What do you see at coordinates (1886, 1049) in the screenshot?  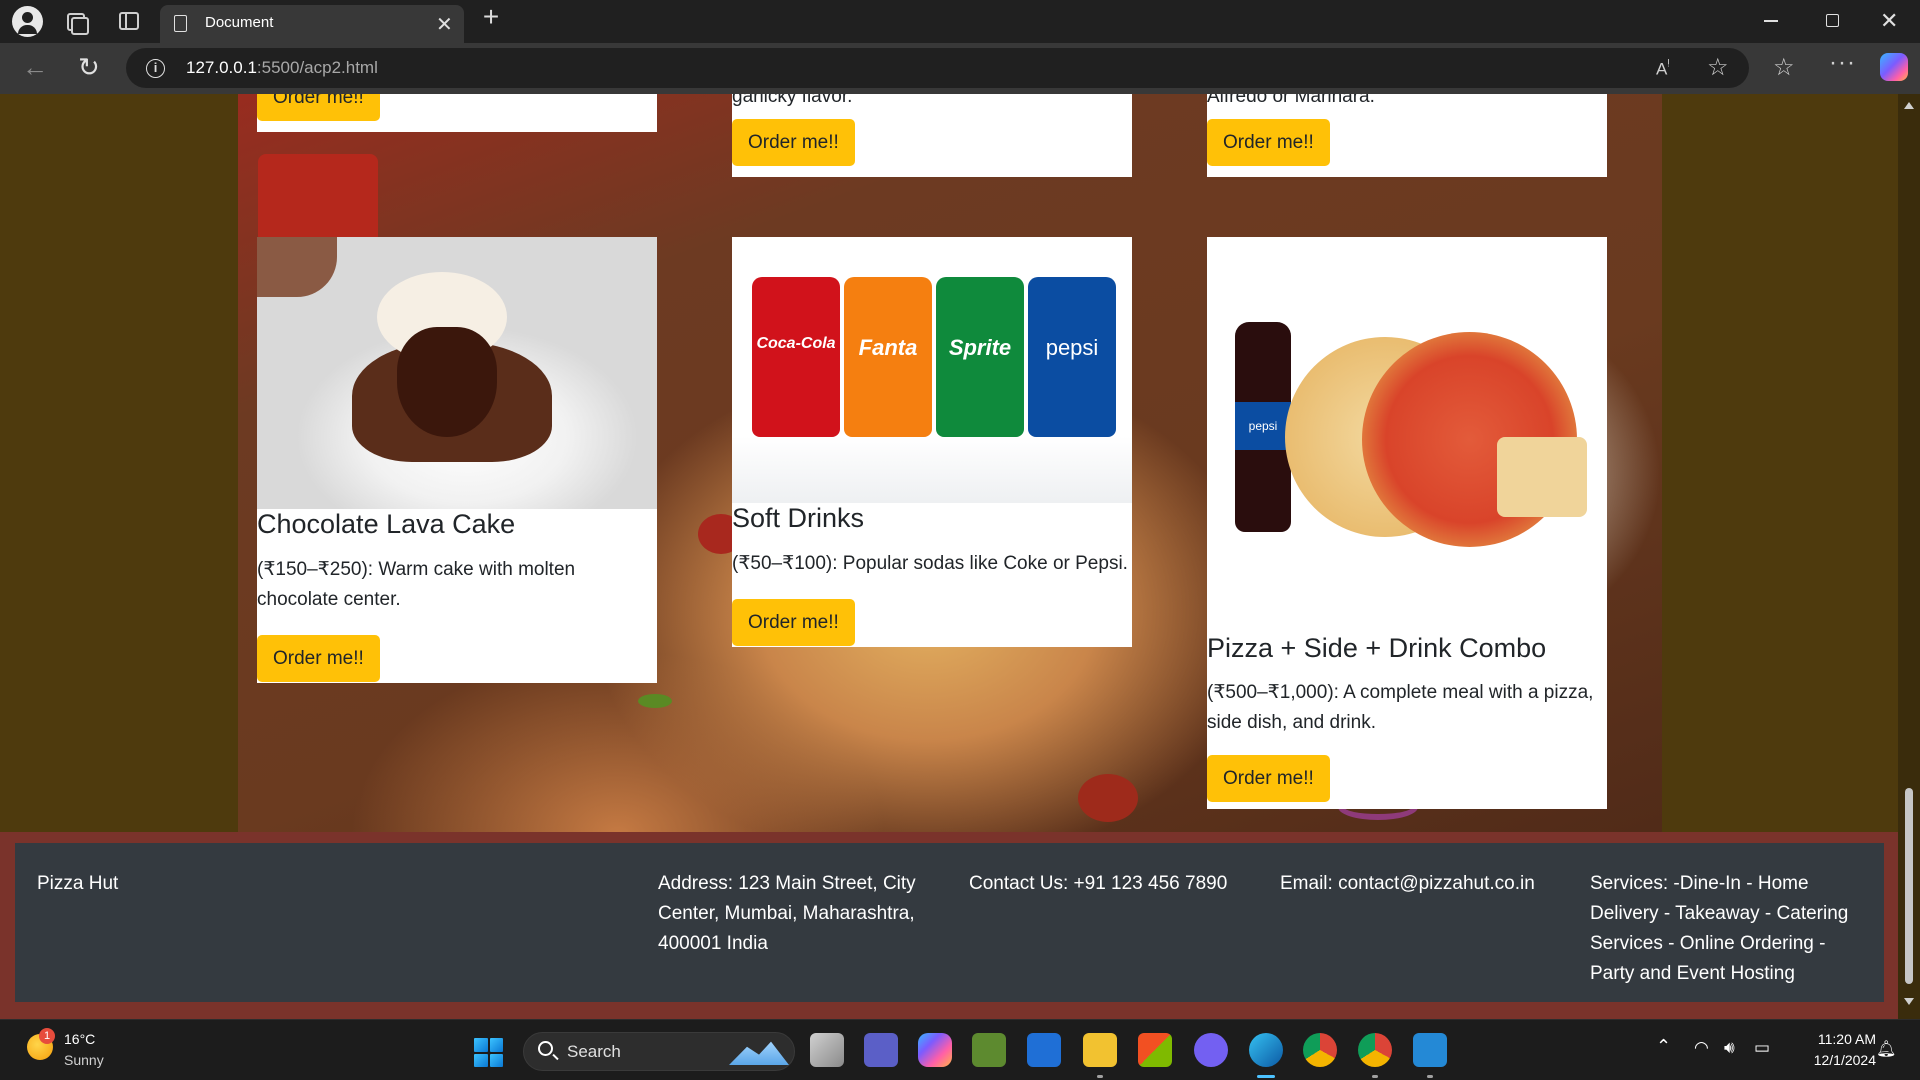 I see `notification-bell-icon: 🔔︎` at bounding box center [1886, 1049].